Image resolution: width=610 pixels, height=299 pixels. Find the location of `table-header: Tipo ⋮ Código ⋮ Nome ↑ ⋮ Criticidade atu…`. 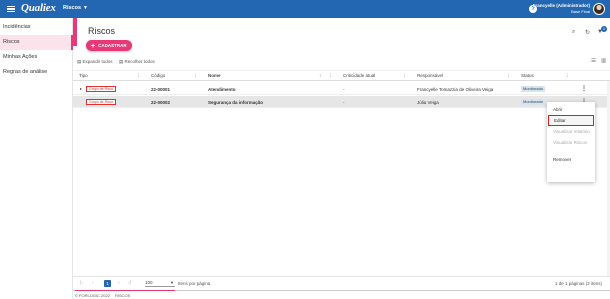

table-header: Tipo ⋮ Código ⋮ Nome ↑ ⋮ Criticidade atu… is located at coordinates (341, 75).